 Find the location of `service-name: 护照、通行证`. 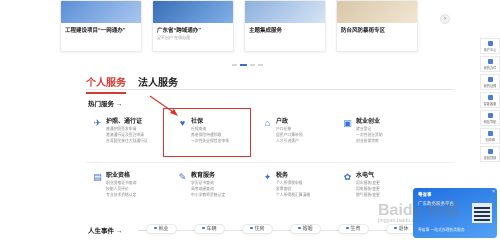

service-name: 护照、通行证 is located at coordinates (124, 120).